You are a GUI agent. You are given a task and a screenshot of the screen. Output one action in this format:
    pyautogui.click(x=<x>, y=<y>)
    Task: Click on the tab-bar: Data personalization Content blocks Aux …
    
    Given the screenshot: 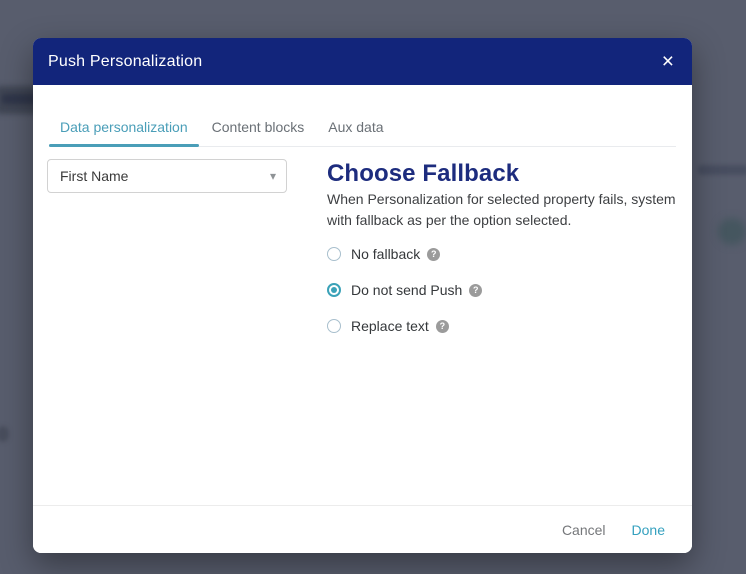 What is the action you would take?
    pyautogui.click(x=362, y=116)
    